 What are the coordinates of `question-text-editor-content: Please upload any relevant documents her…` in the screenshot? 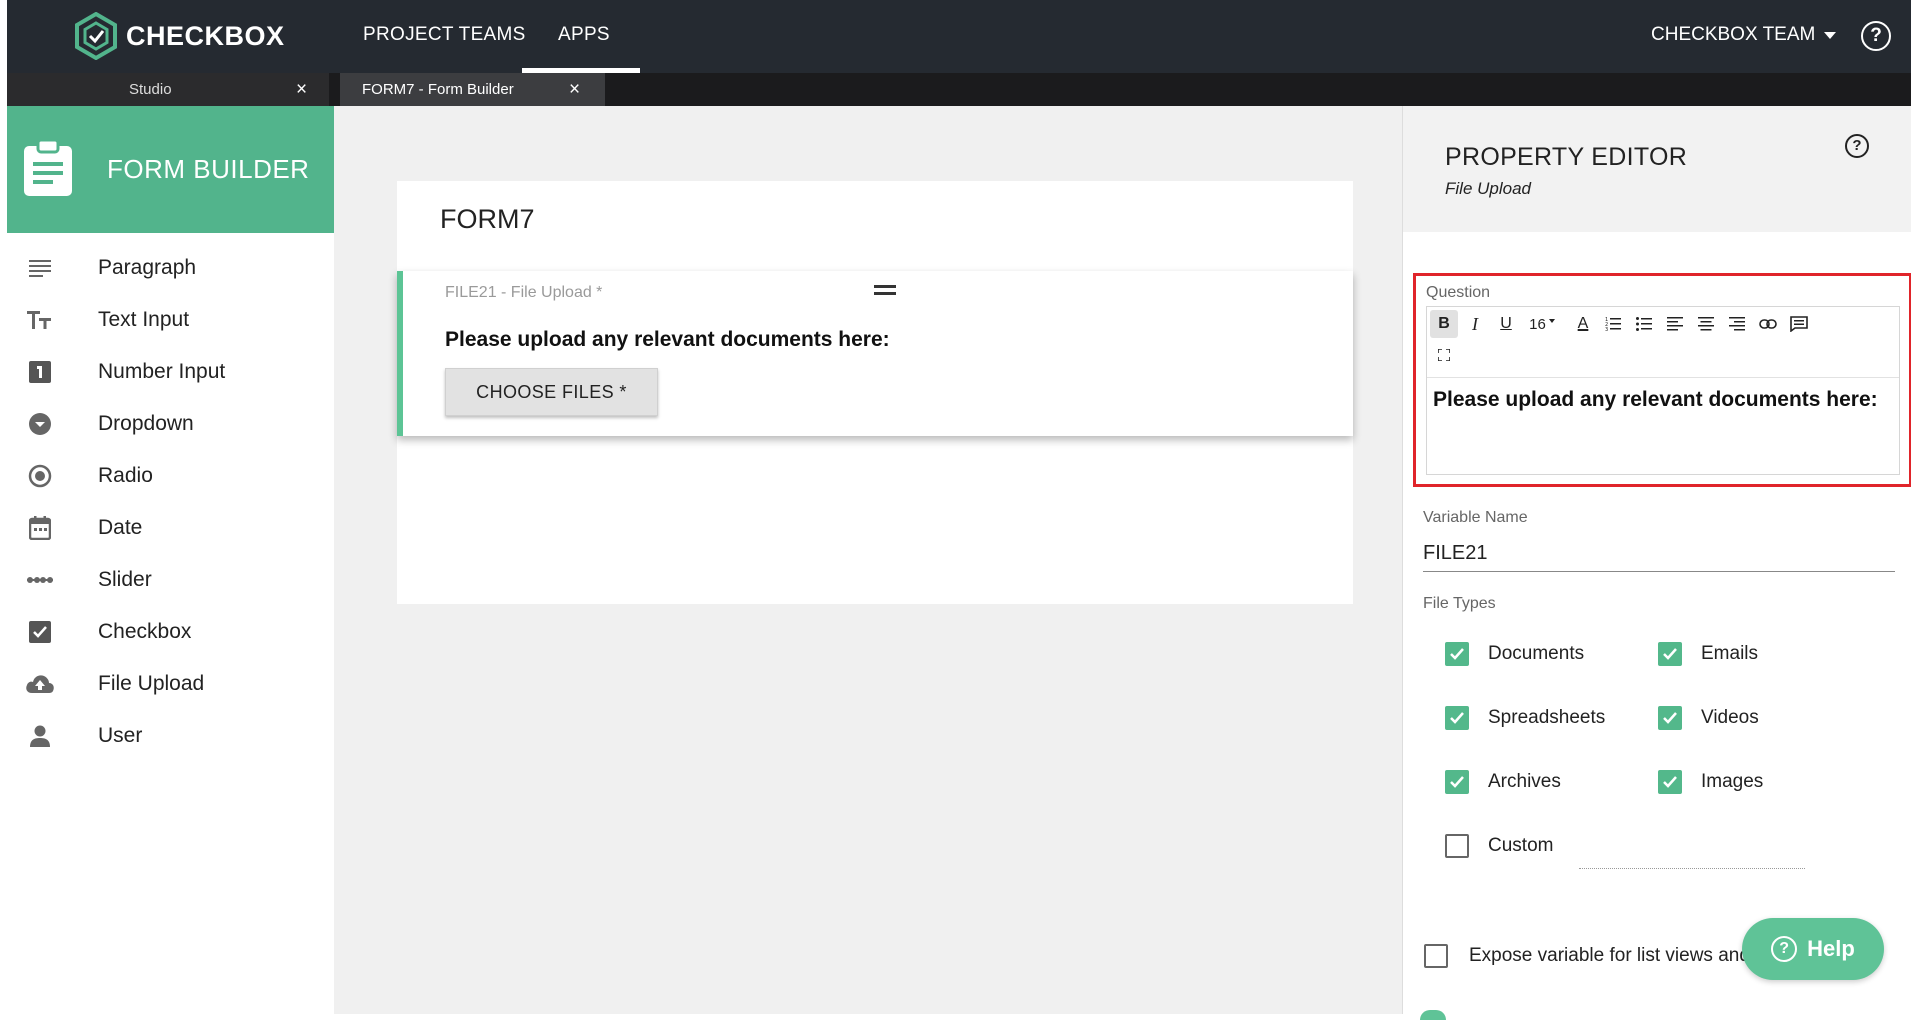 It's located at (1658, 399).